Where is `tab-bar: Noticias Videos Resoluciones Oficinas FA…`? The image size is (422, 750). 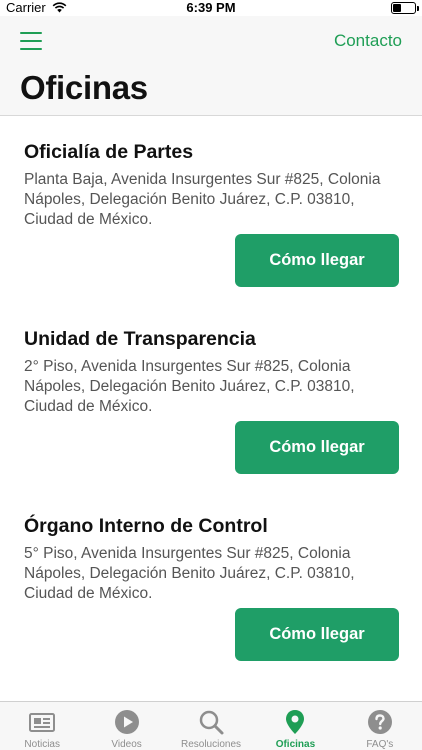 tab-bar: Noticias Videos Resoluciones Oficinas FA… is located at coordinates (211, 725).